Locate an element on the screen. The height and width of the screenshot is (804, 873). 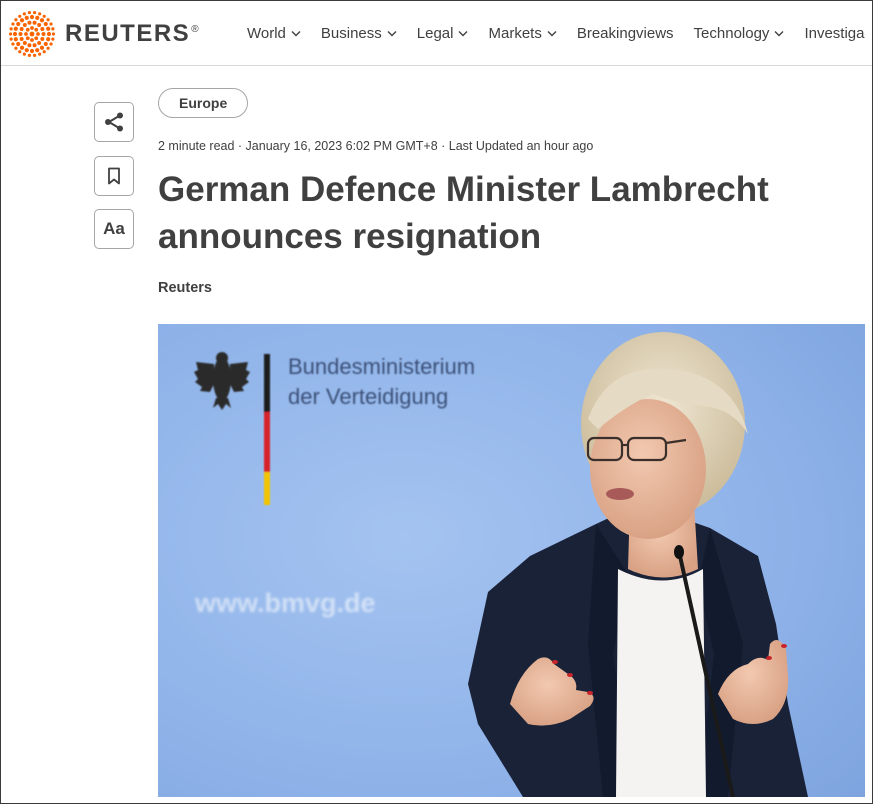
font-size-button: Aa is located at coordinates (114, 229).